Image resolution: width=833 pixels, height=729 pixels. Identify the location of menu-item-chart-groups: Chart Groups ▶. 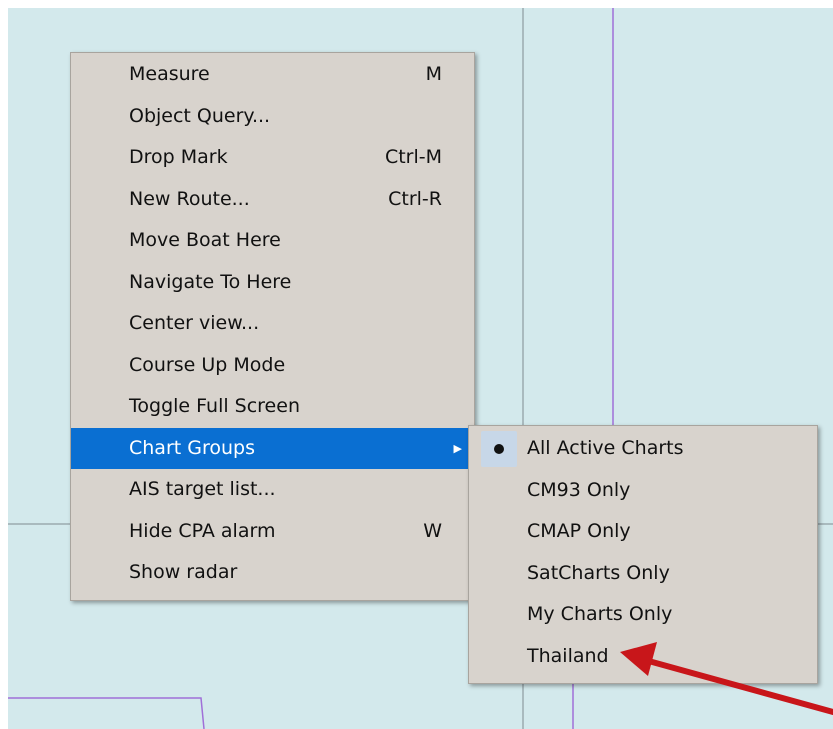
(272, 448).